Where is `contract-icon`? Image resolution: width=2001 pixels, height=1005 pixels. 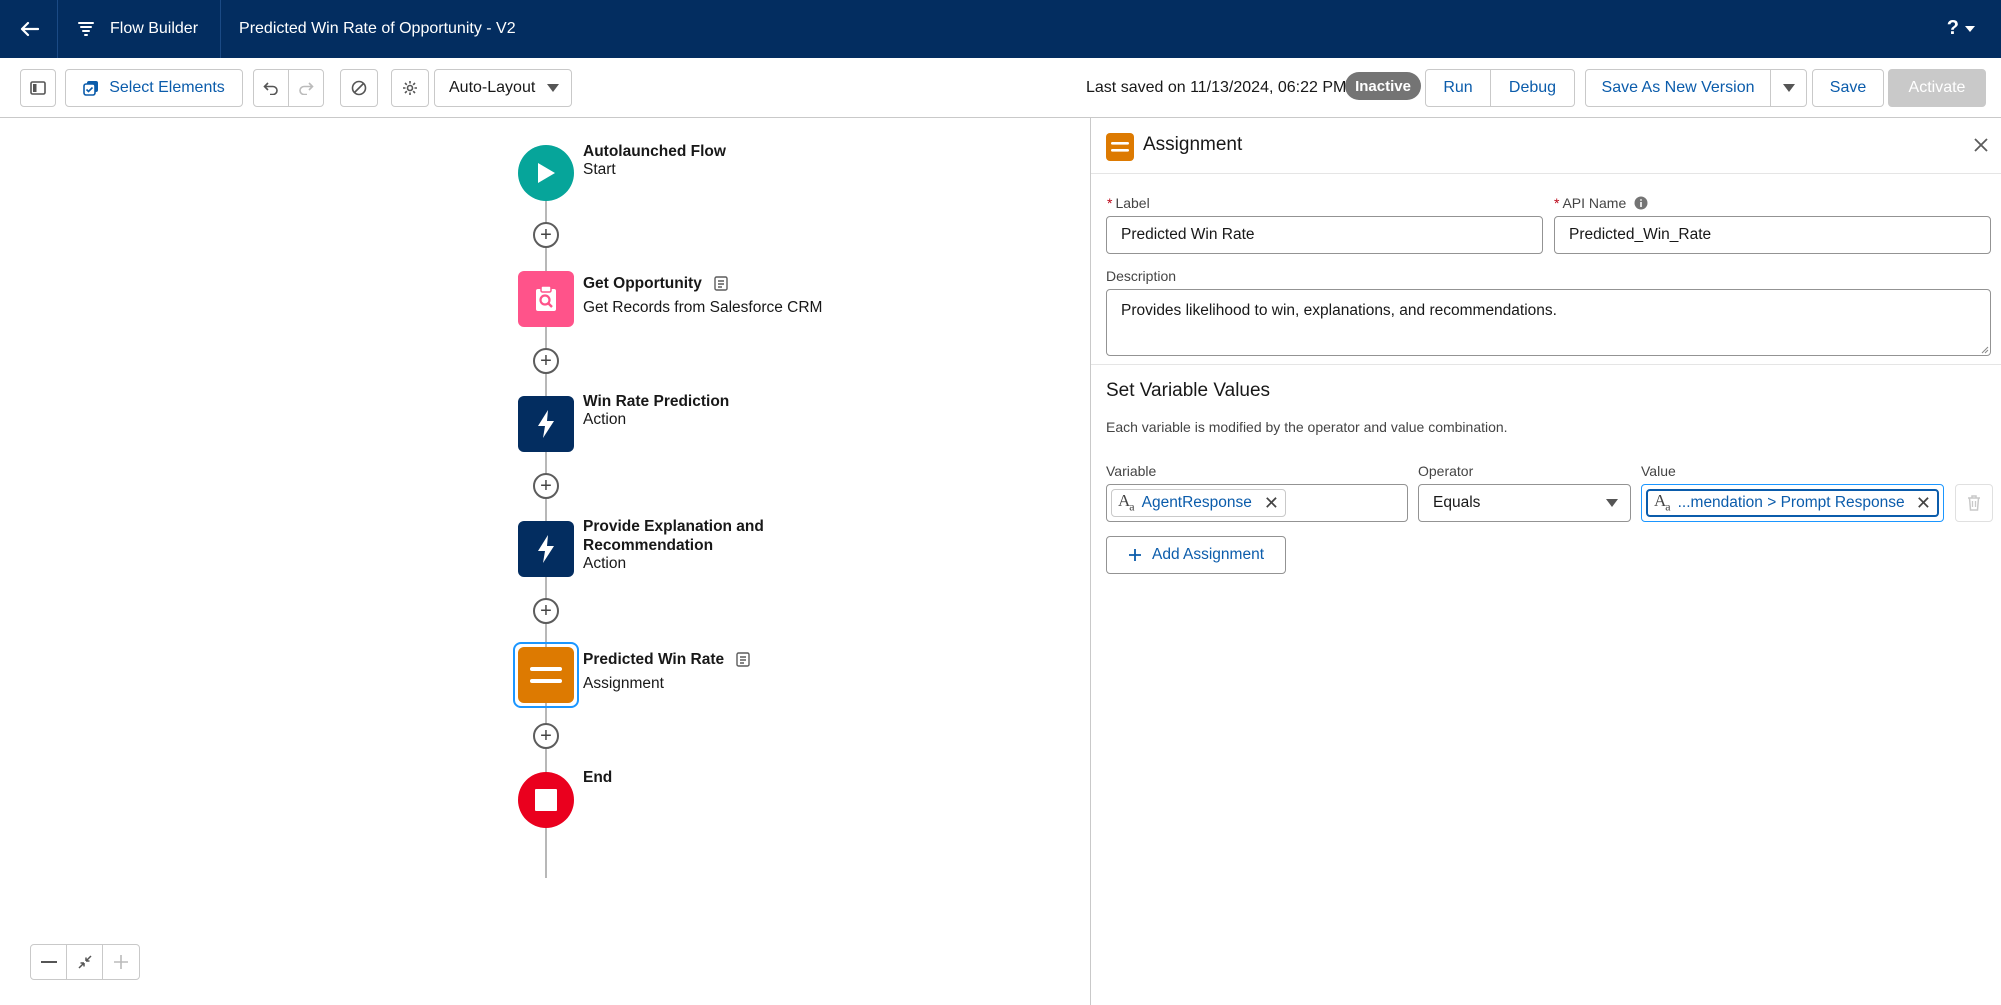 contract-icon is located at coordinates (84, 962).